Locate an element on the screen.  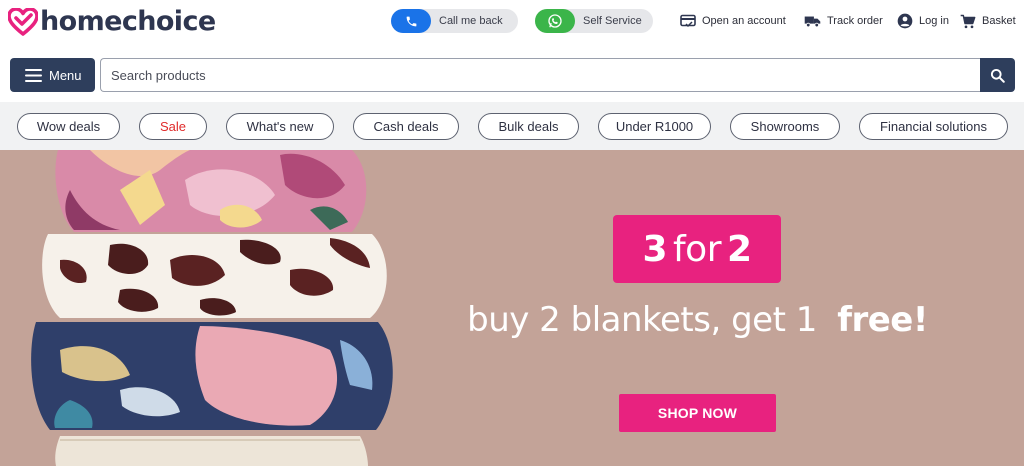
heart-check-icon is located at coordinates (23, 22).